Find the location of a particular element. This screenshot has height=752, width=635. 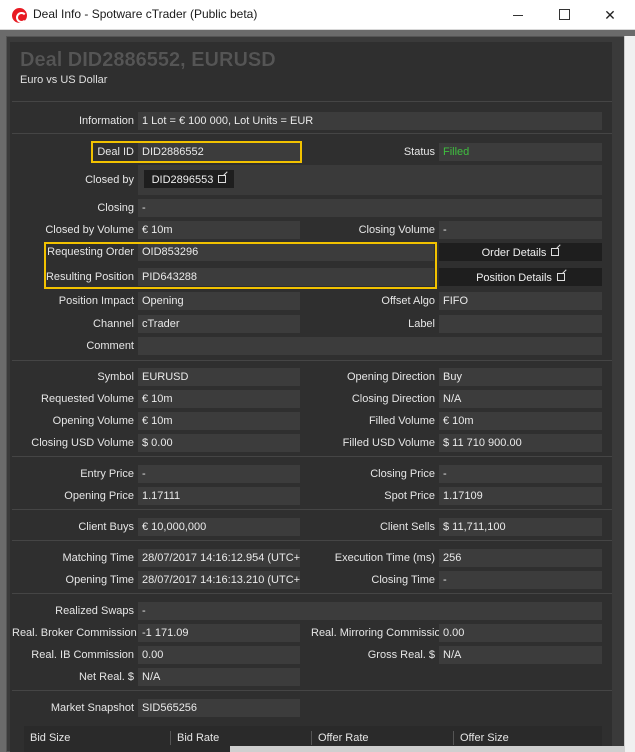

label-value is located at coordinates (520, 324).